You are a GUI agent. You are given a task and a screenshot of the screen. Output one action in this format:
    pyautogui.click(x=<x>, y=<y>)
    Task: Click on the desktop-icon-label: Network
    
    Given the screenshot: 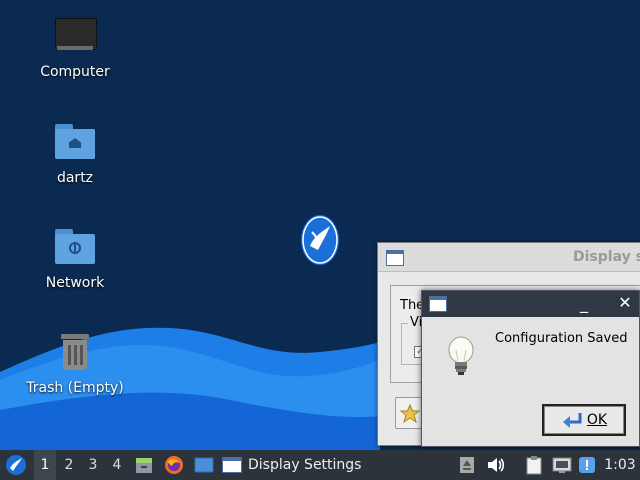 What is the action you would take?
    pyautogui.click(x=75, y=283)
    